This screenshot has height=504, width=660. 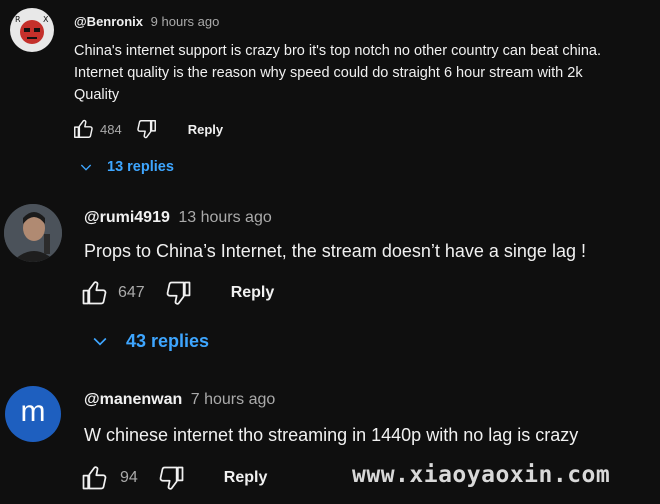 What do you see at coordinates (146, 21) in the screenshot?
I see `comment-header: @Benronix 9 hours ago` at bounding box center [146, 21].